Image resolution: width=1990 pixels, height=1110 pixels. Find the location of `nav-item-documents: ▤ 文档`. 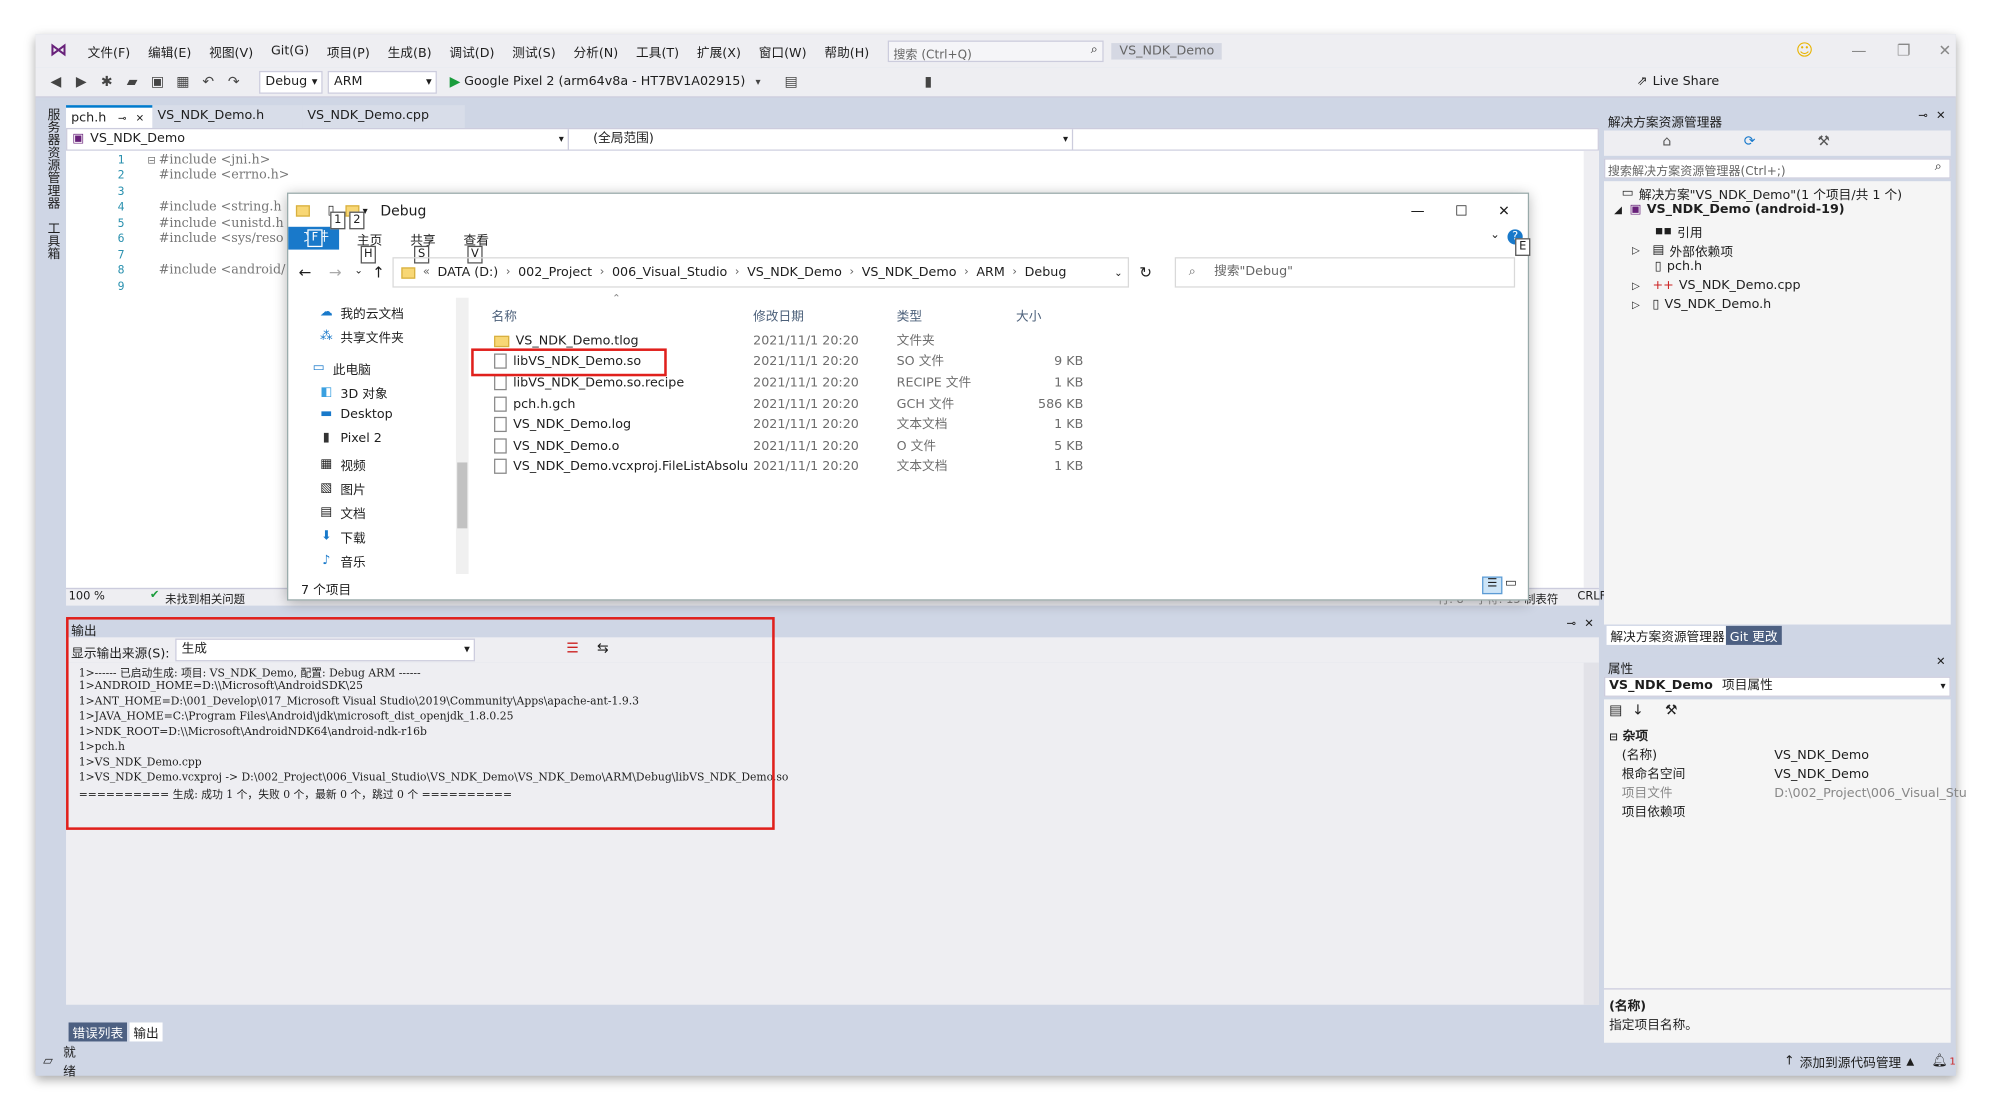

nav-item-documents: ▤ 文档 is located at coordinates (342, 512).